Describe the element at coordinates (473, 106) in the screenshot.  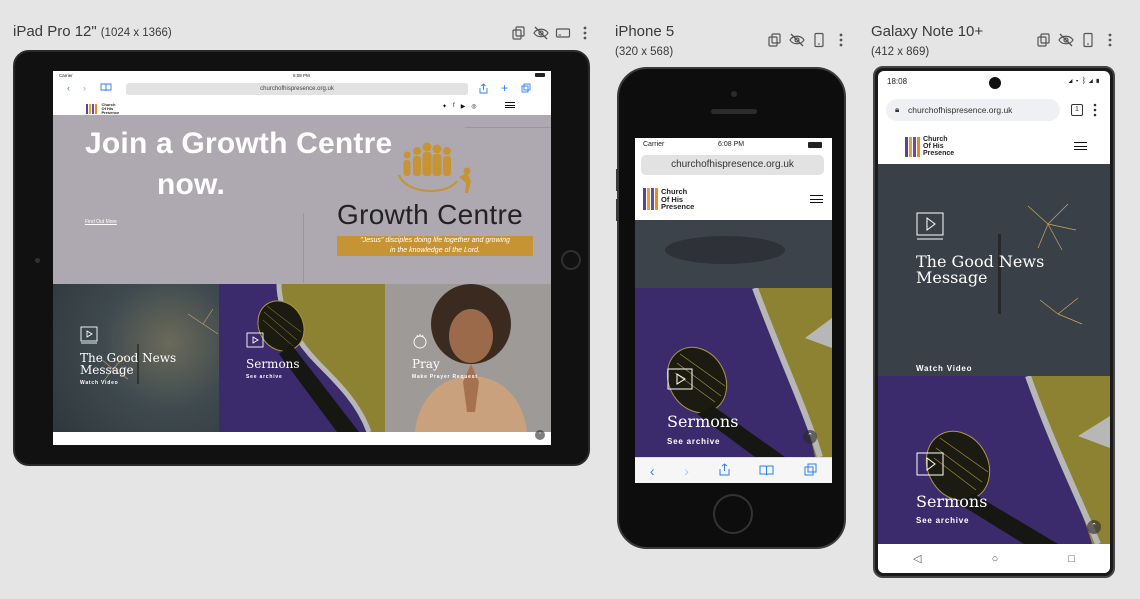
I see `instagram-icon: ◎` at that location.